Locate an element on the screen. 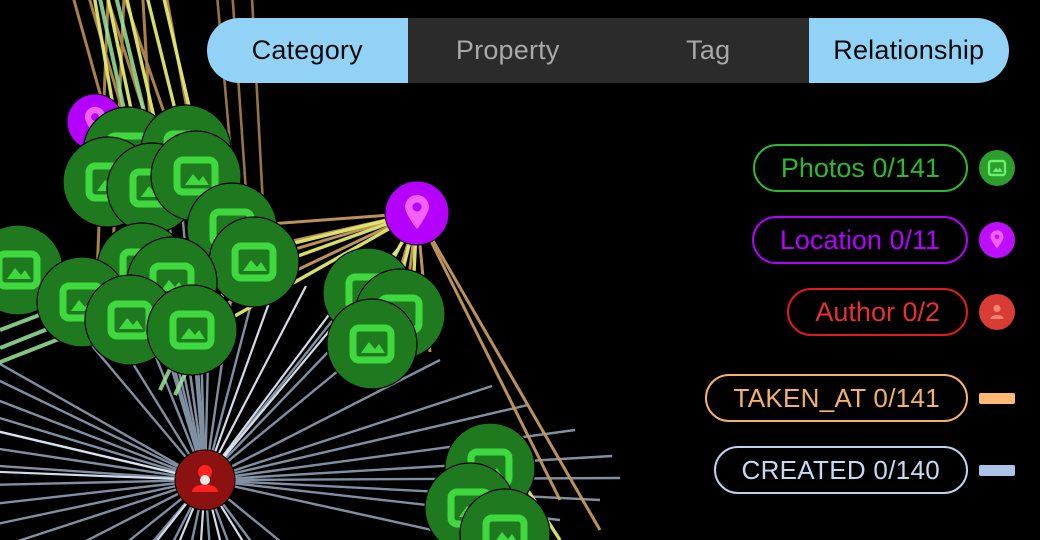  legend-swatch-photos is located at coordinates (997, 168).